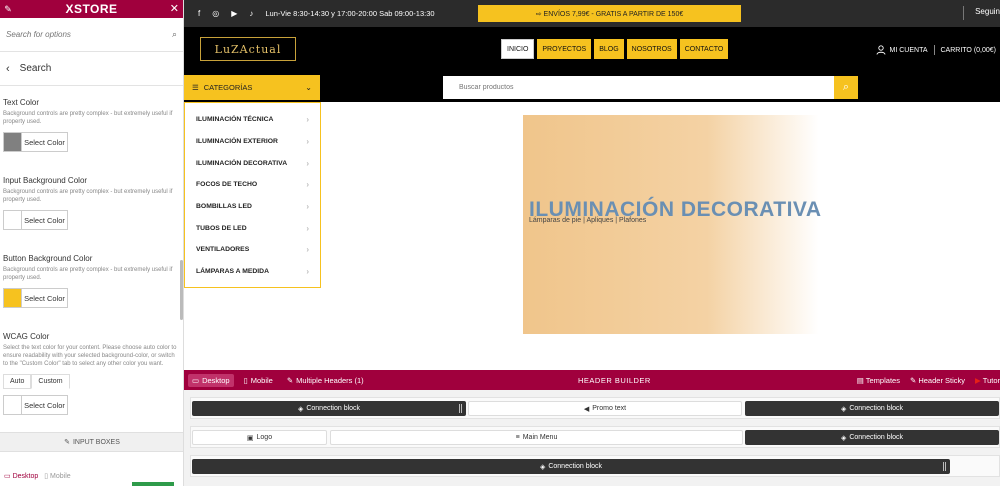 This screenshot has height=486, width=1000. I want to click on nav-nosotros: NOSOTROS, so click(651, 49).